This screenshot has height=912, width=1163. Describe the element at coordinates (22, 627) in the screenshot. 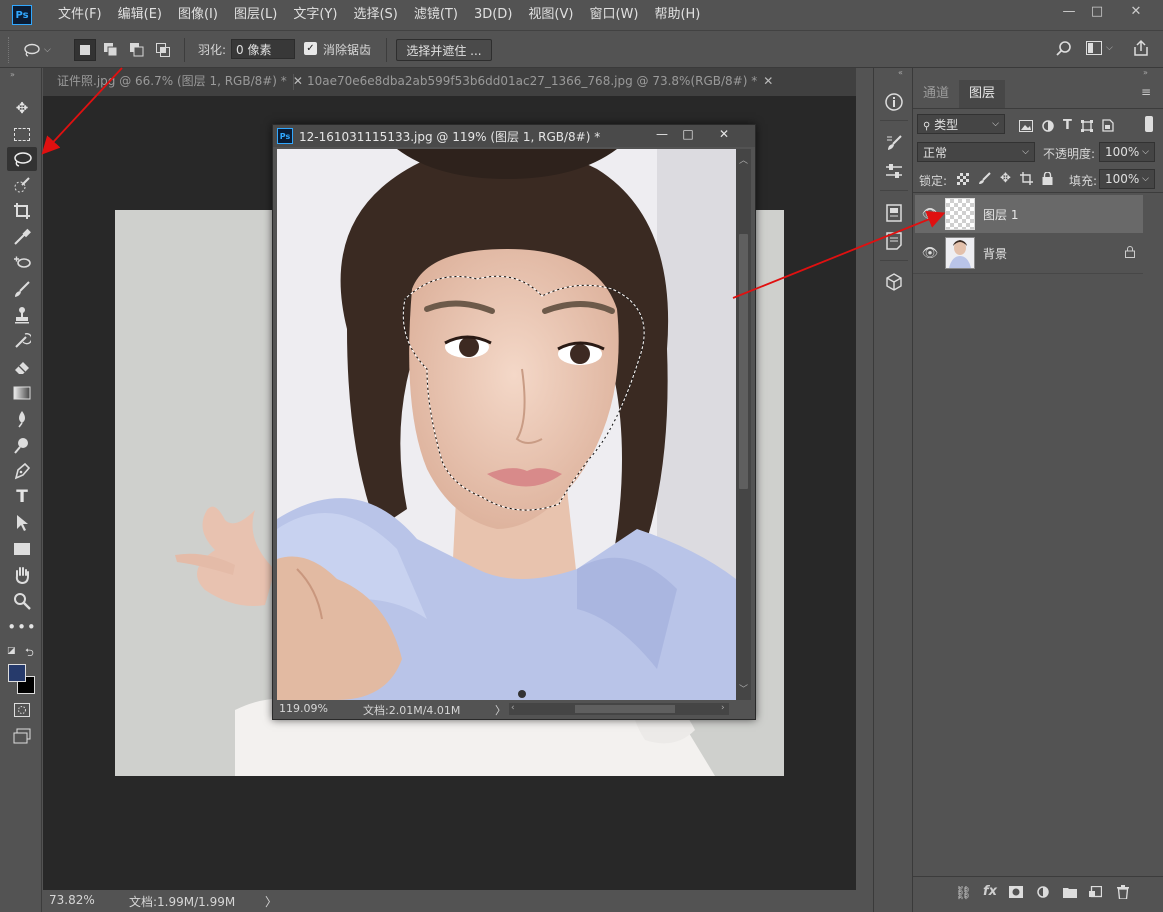

I see `more-tools-icon: •••` at that location.